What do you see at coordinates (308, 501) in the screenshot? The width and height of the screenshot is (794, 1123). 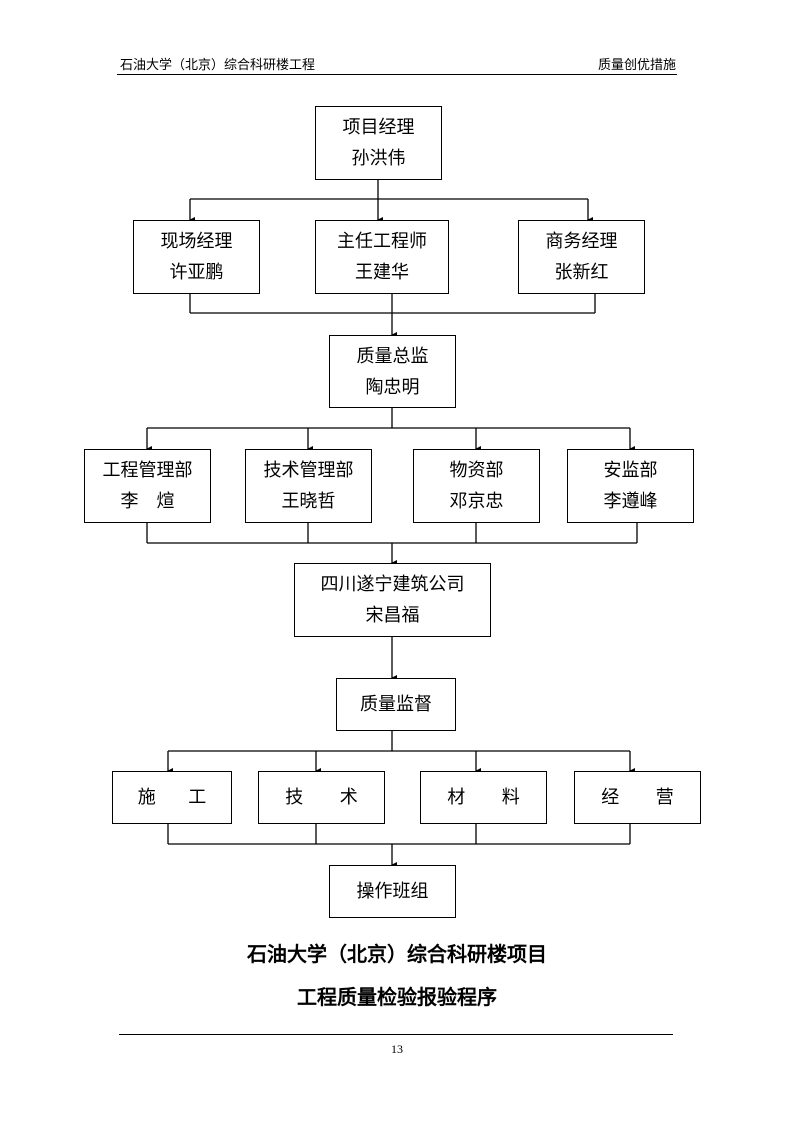 I see `node-person: 王晓哲` at bounding box center [308, 501].